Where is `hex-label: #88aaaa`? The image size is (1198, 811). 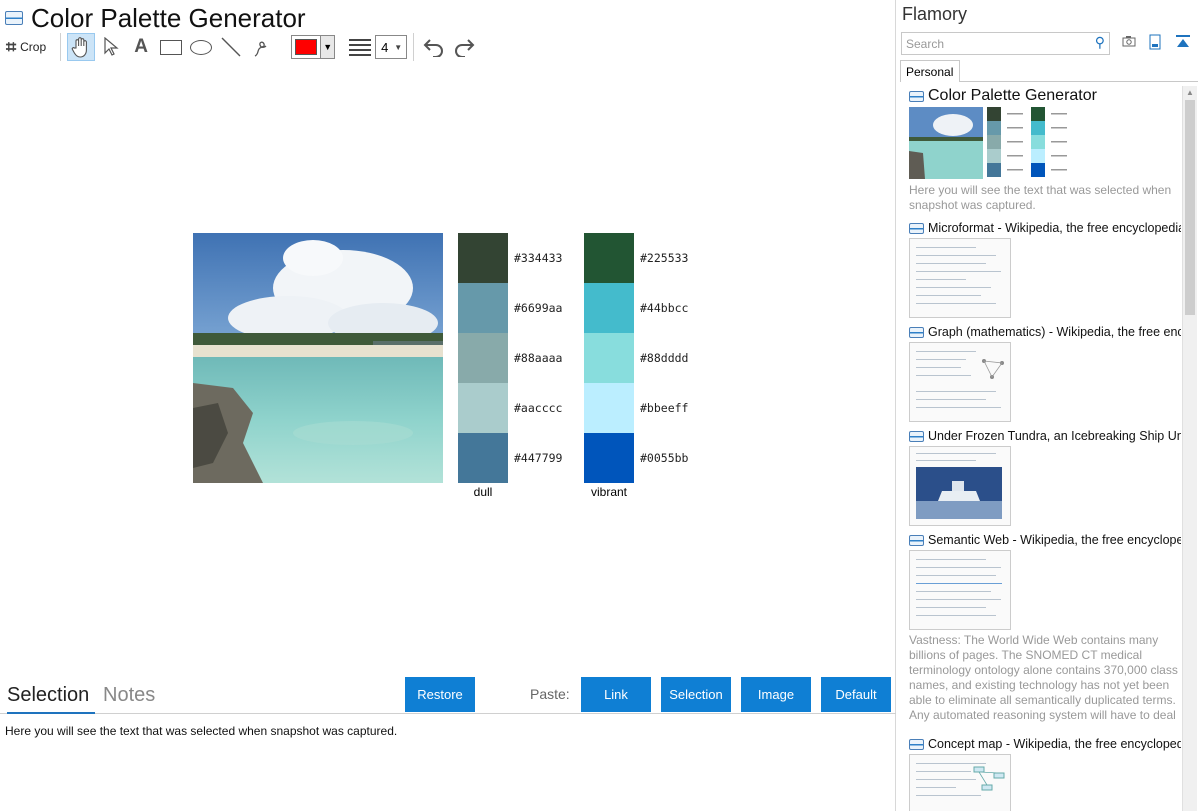
hex-label: #88aaaa is located at coordinates (538, 358).